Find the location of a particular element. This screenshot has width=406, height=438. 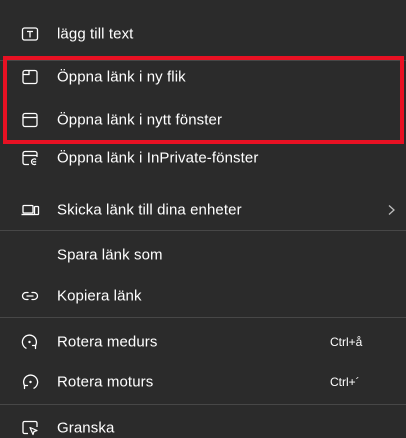

text-box-icon is located at coordinates (30, 34).